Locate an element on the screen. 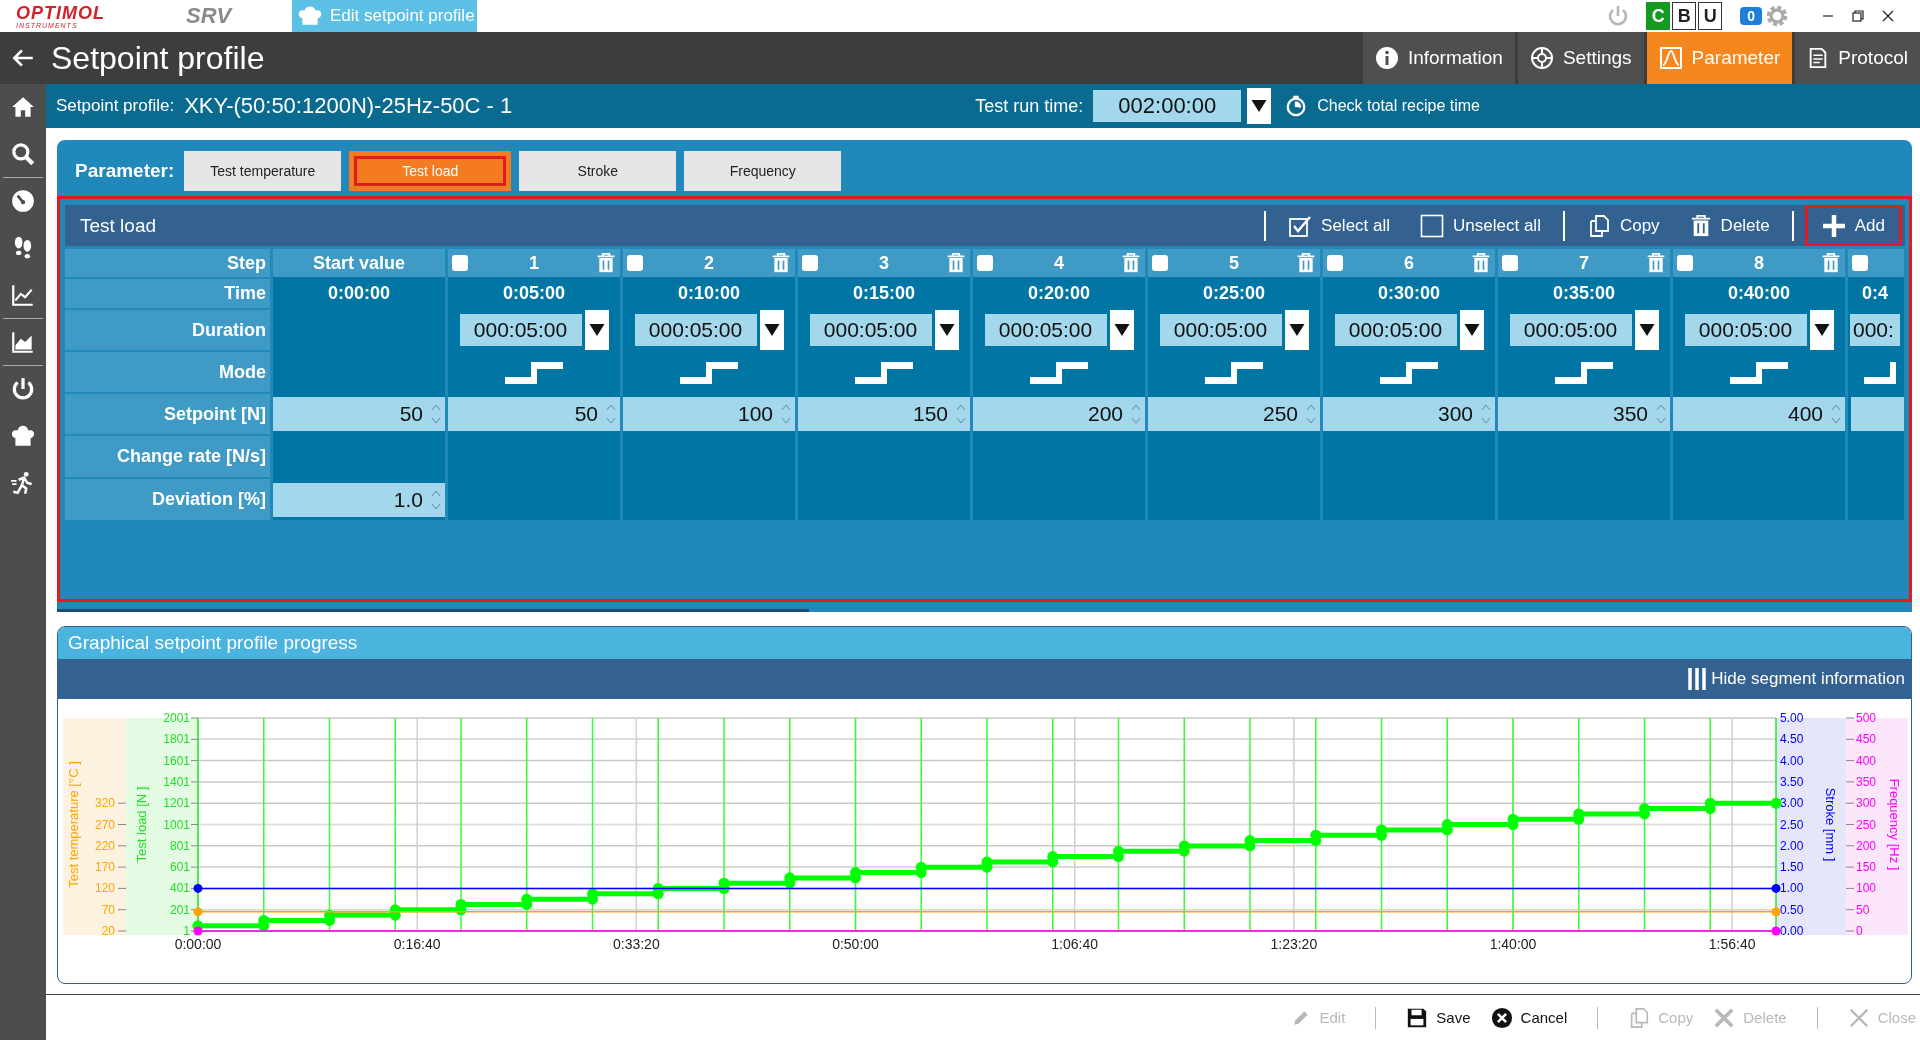 The height and width of the screenshot is (1040, 1920). row-label: Step is located at coordinates (167, 263).